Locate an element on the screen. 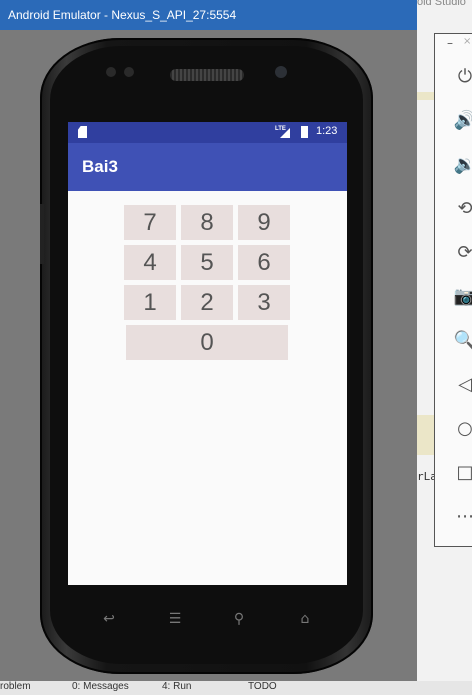 The height and width of the screenshot is (695, 472). key-5: 5 is located at coordinates (207, 262).